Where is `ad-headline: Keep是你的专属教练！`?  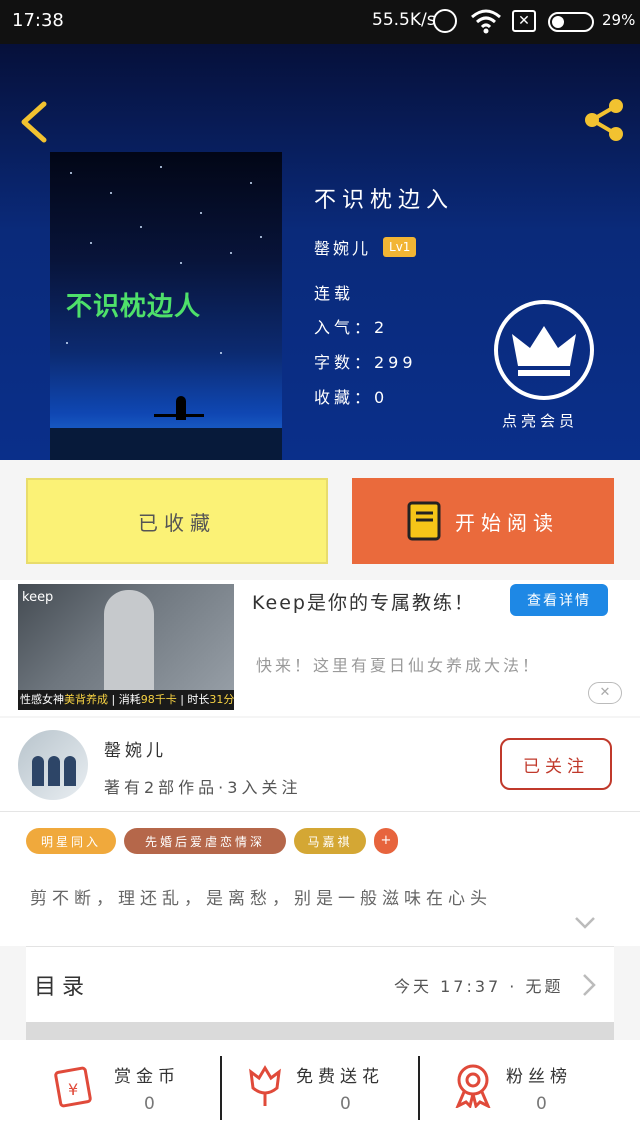 ad-headline: Keep是你的专属教练！ is located at coordinates (363, 601).